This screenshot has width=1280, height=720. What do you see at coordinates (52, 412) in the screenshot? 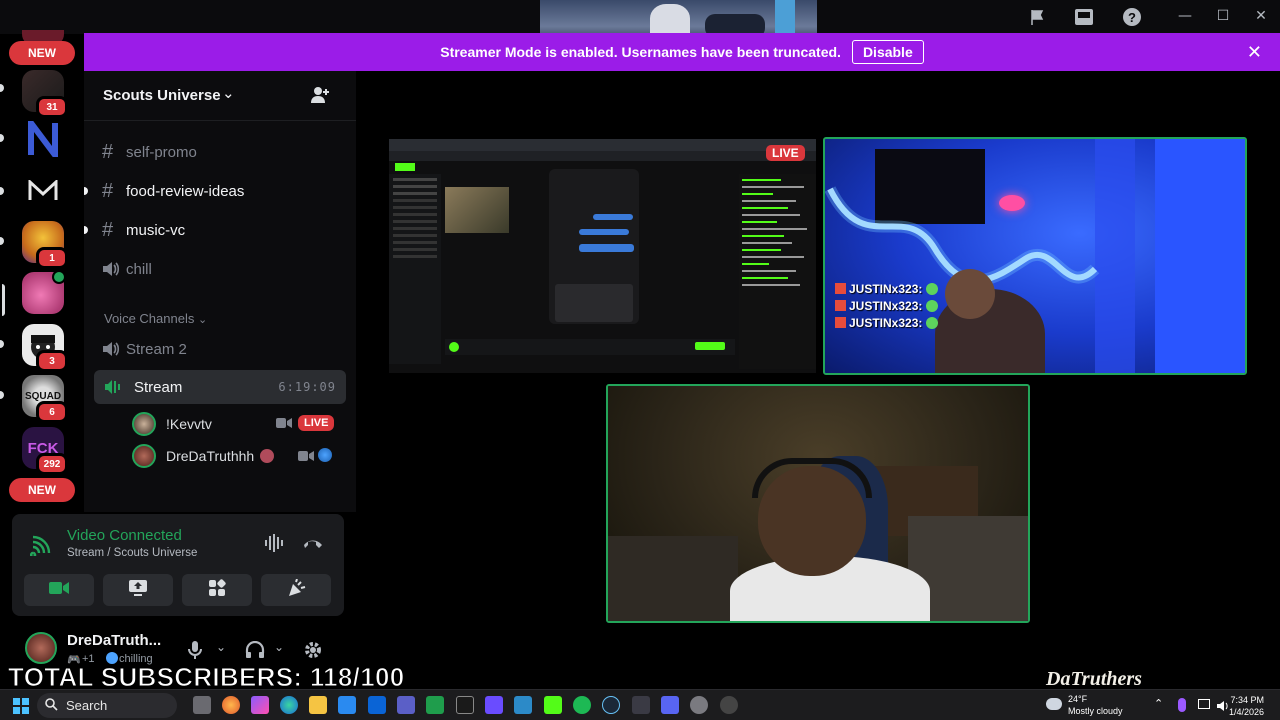
I see `mention-badge: 6` at bounding box center [52, 412].